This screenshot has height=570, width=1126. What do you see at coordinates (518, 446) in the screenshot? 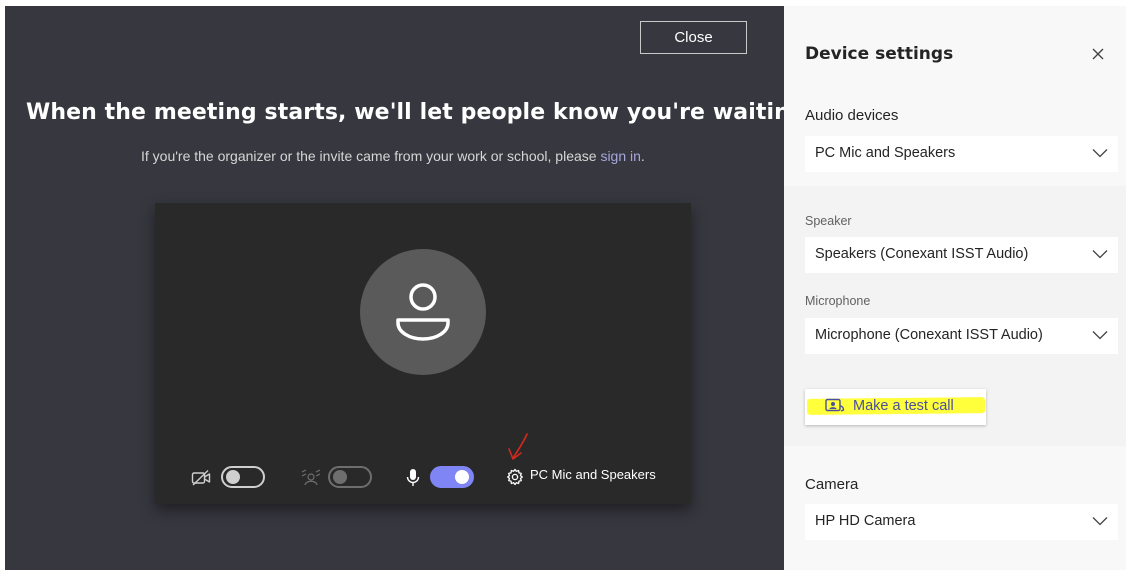
I see `annotation-arrow-icon` at bounding box center [518, 446].